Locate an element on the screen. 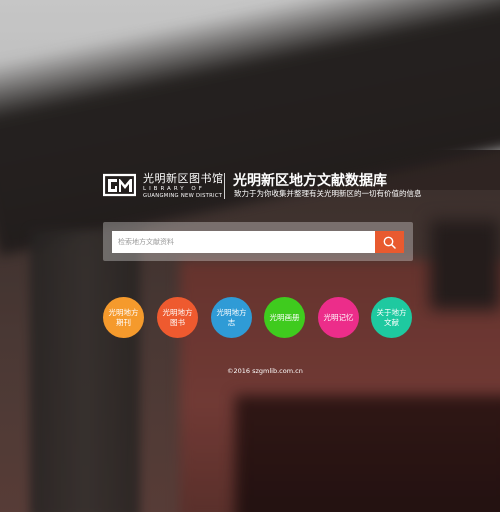  search-icon is located at coordinates (389, 242).